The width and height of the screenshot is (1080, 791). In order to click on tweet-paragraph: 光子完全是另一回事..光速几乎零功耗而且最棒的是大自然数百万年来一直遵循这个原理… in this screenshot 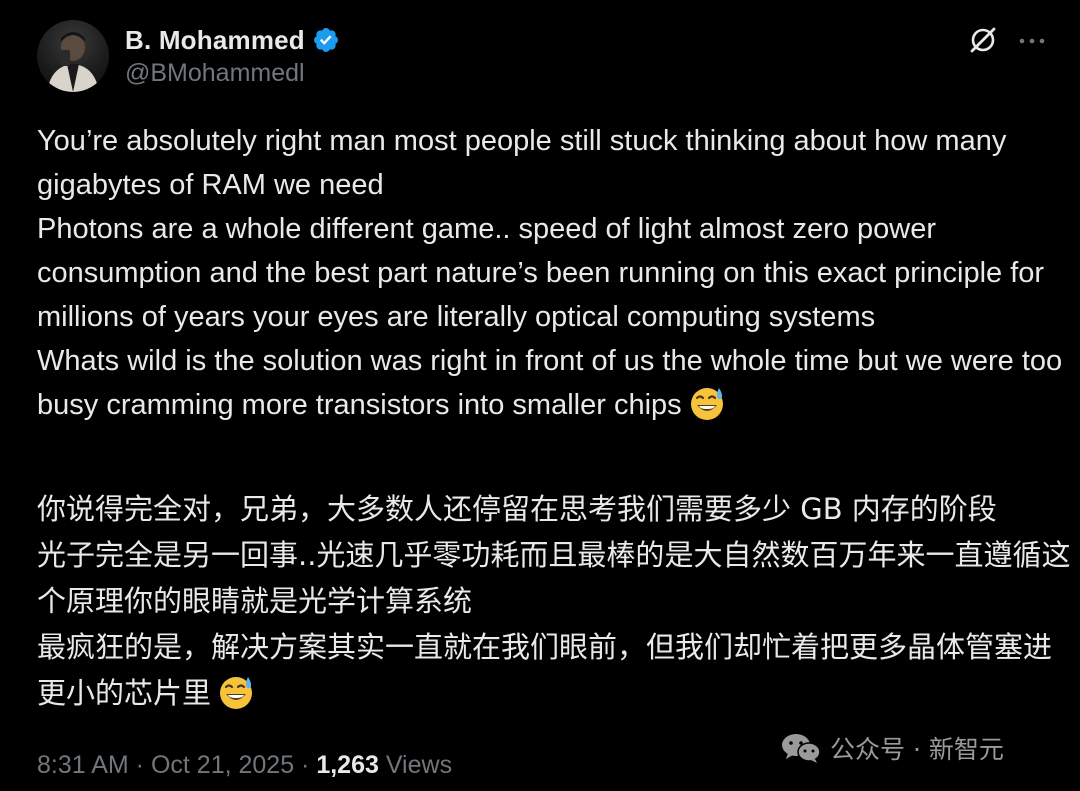, I will do `click(554, 578)`.